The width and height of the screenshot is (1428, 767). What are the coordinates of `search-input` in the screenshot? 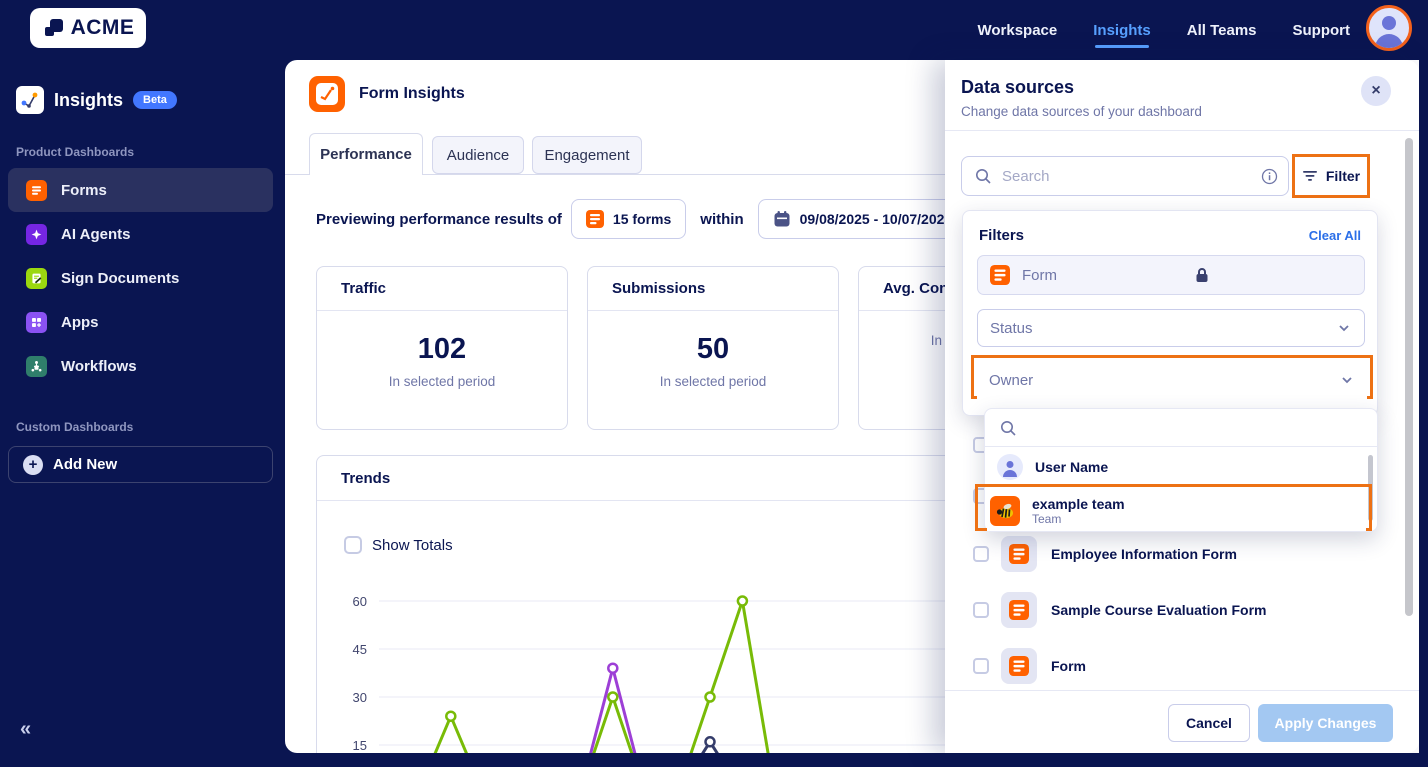 It's located at (1126, 176).